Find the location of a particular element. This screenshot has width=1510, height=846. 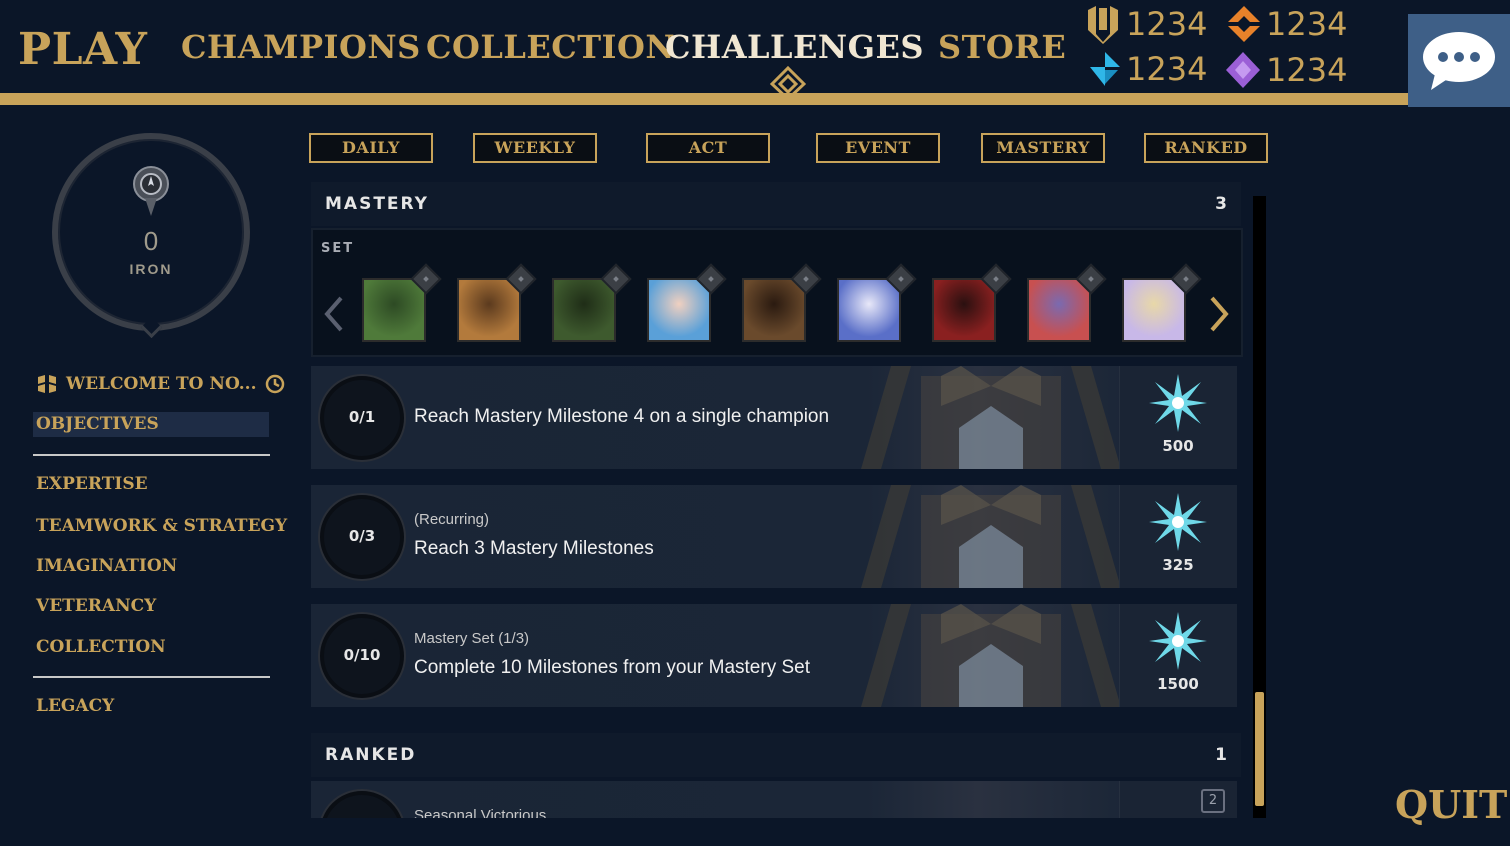

sidebar-item-expertise: EXPERTISE is located at coordinates (92, 484).